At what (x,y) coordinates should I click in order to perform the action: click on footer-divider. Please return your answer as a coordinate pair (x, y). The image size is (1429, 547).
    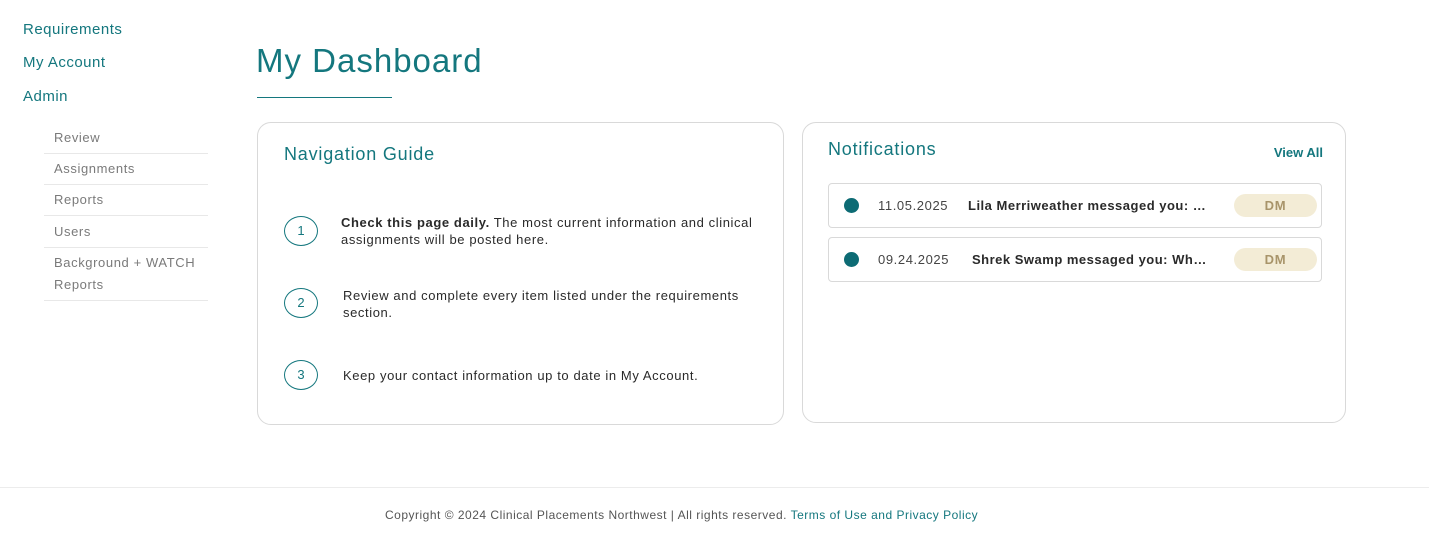
    Looking at the image, I should click on (714, 487).